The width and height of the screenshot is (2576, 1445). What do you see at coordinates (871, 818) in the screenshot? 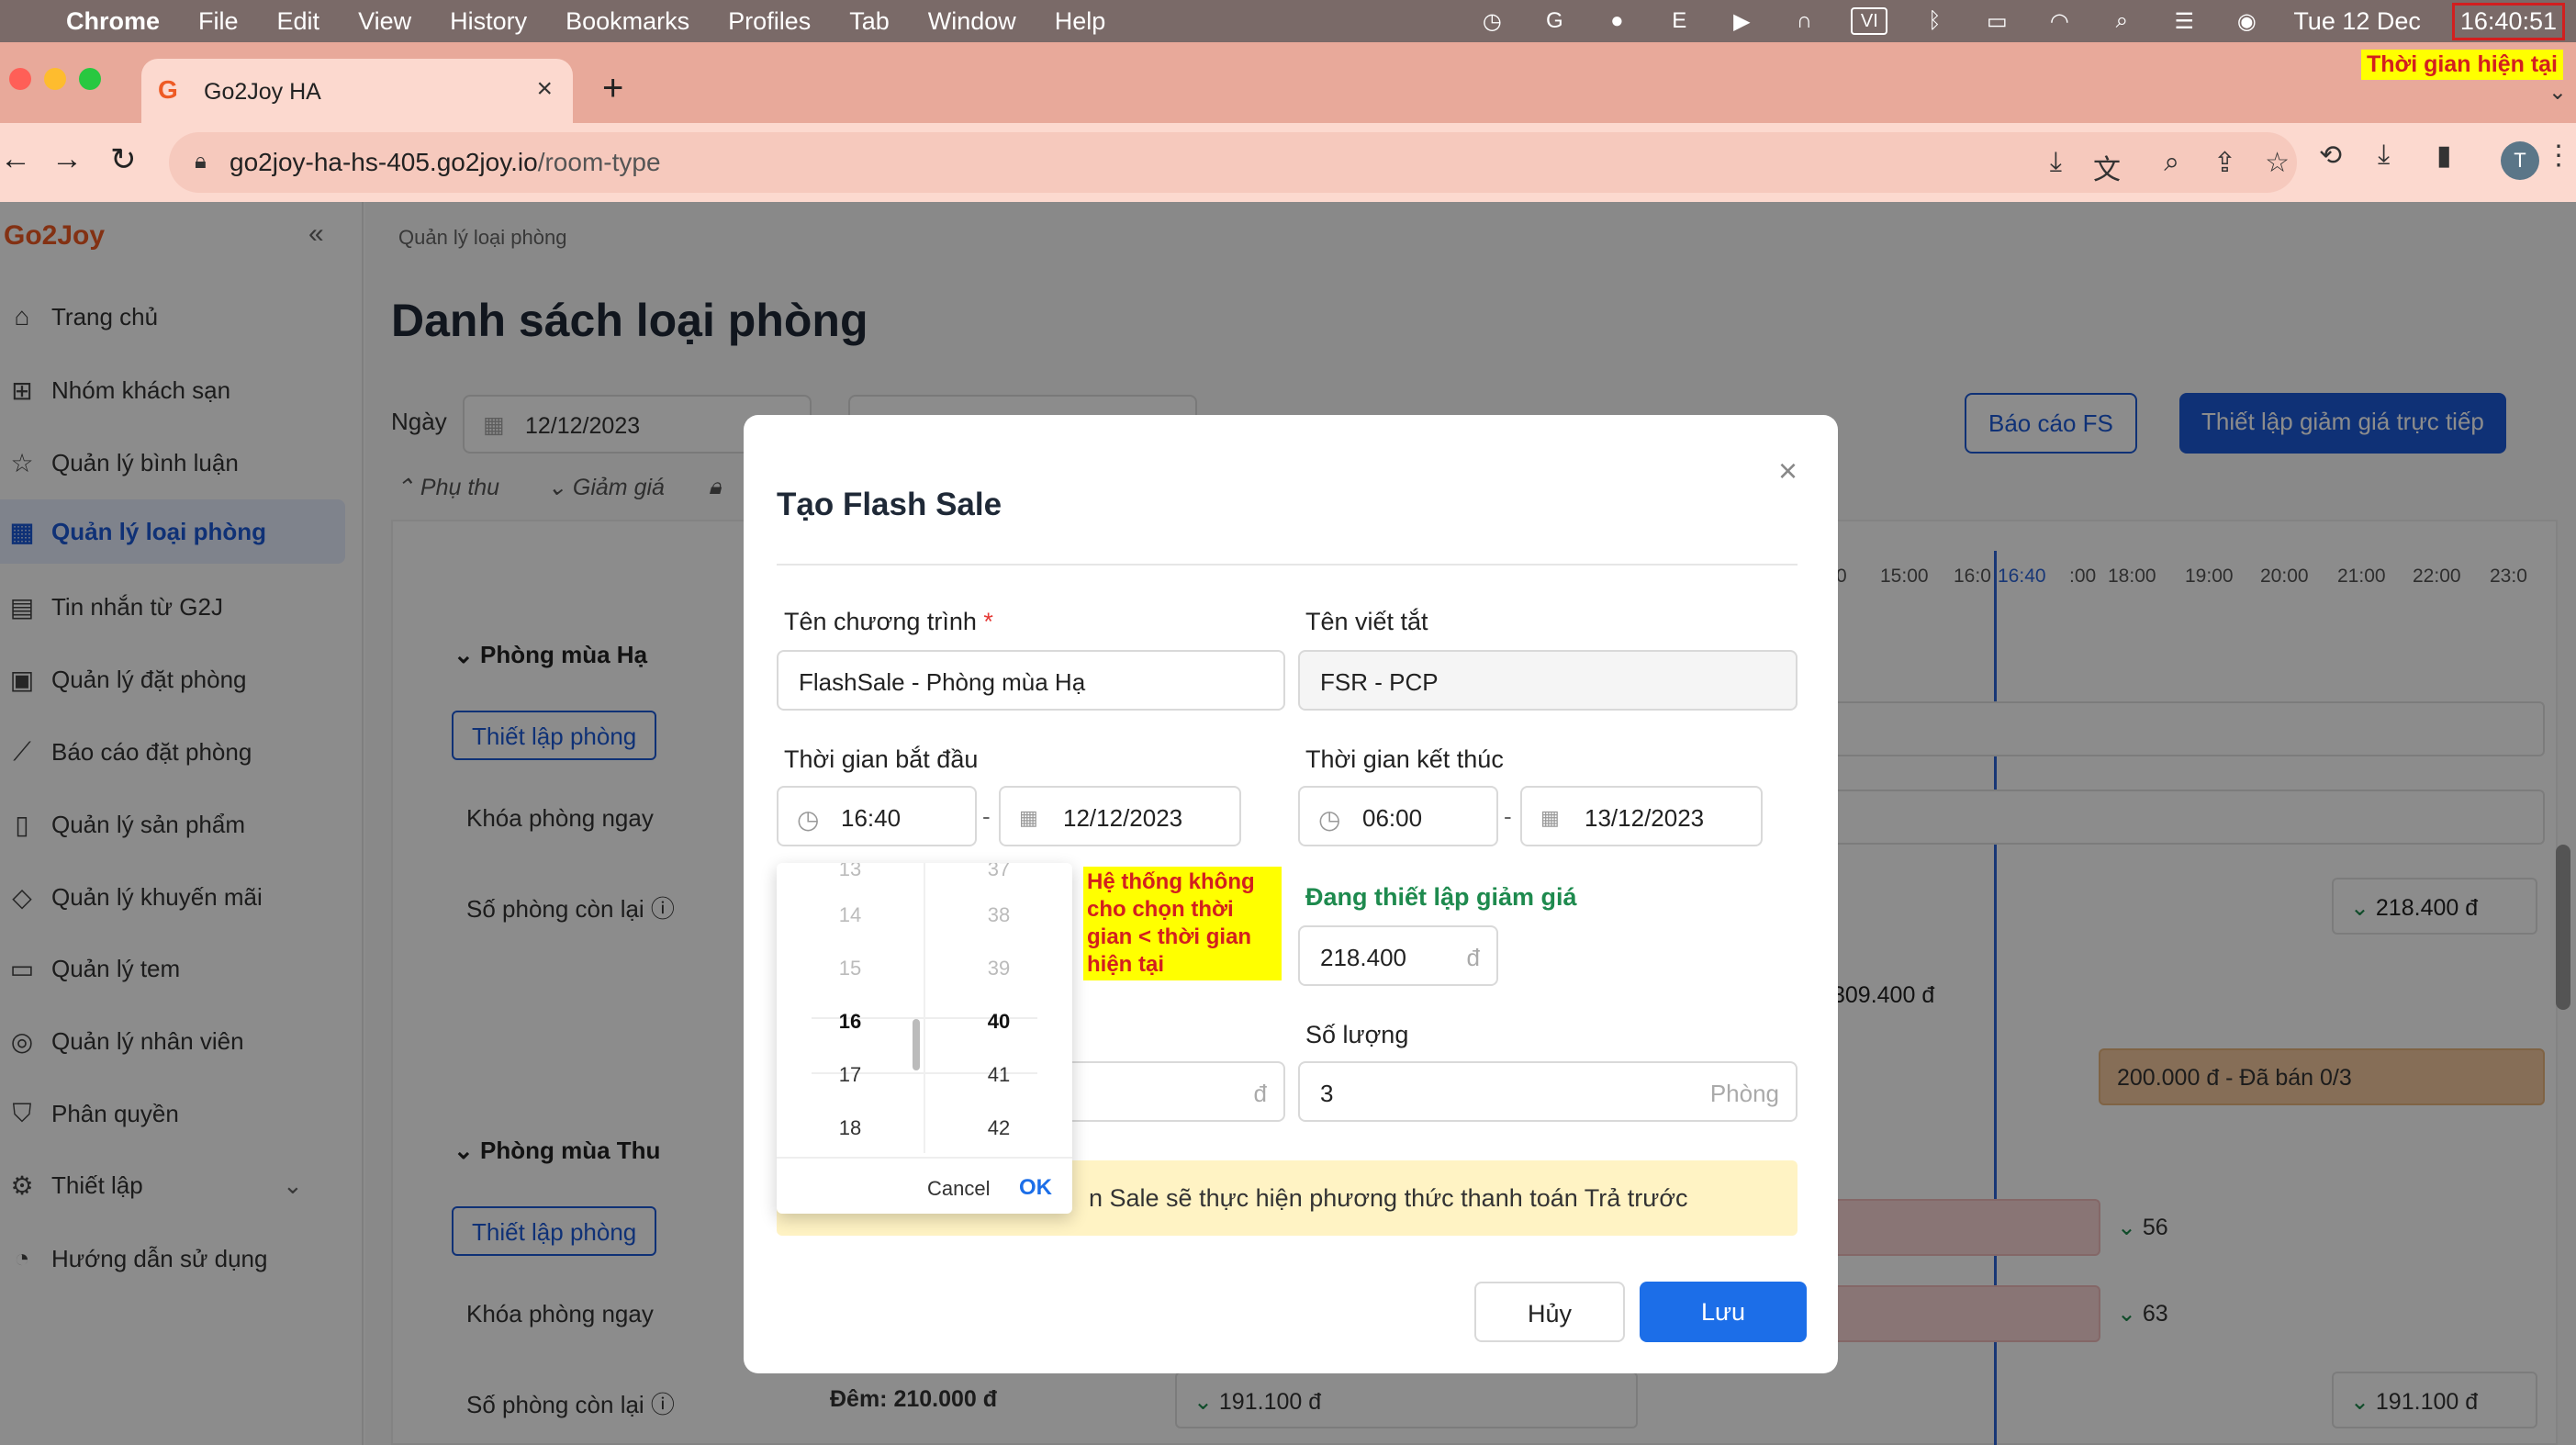
I see `start-time-value: 16:40` at bounding box center [871, 818].